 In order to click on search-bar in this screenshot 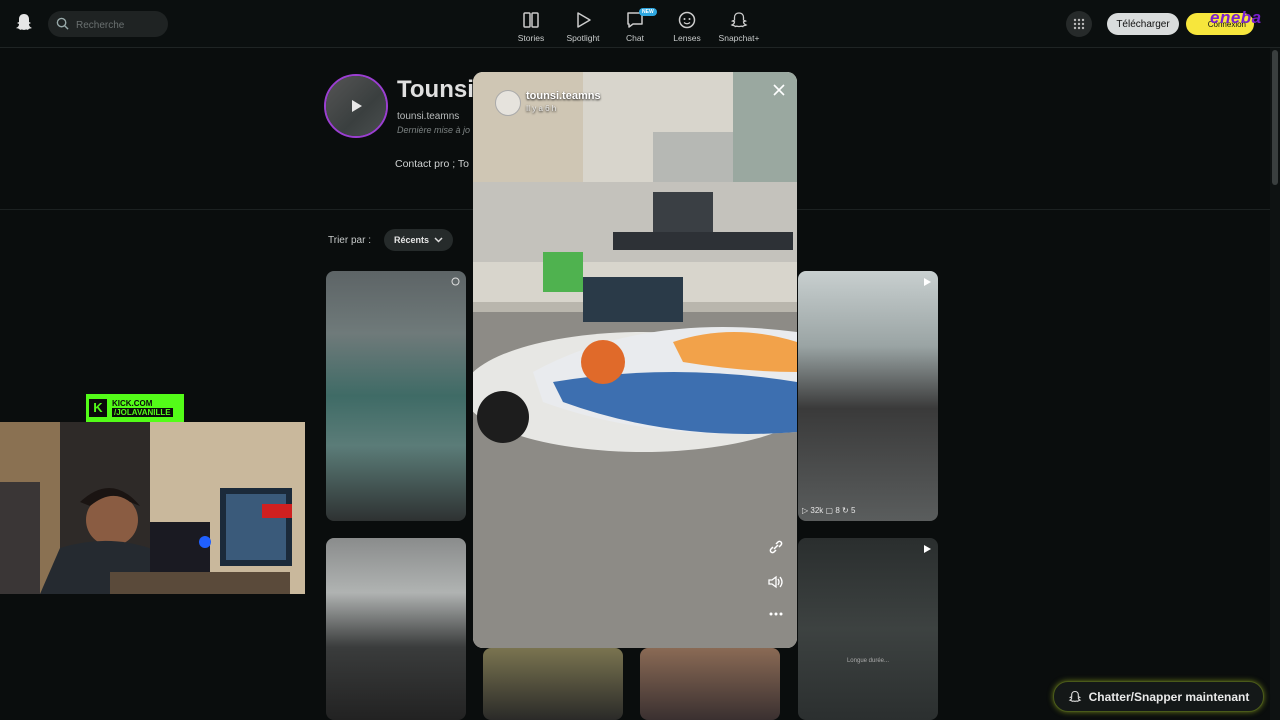, I will do `click(108, 24)`.